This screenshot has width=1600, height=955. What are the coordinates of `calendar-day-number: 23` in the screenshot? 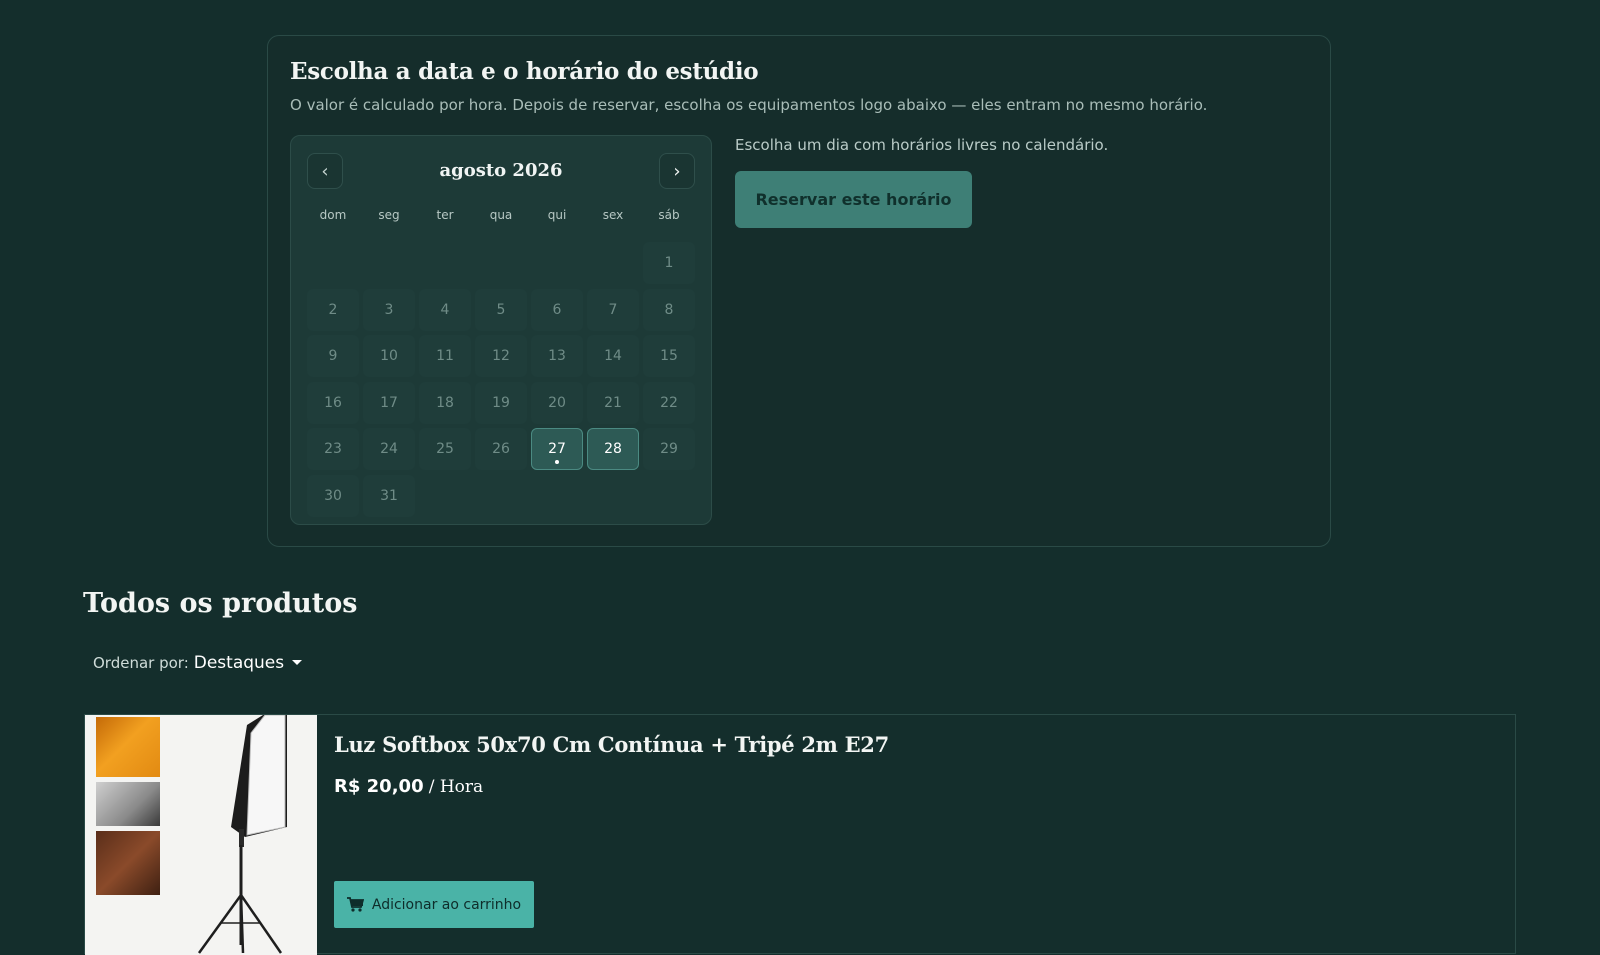 It's located at (333, 449).